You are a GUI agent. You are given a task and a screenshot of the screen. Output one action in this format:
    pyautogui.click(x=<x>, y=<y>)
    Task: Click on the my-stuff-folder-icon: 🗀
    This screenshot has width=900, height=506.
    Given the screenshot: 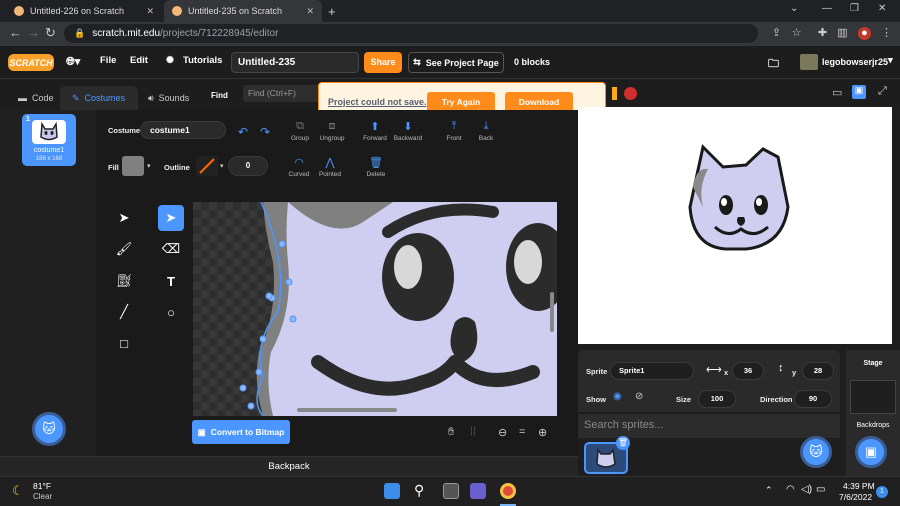 What is the action you would take?
    pyautogui.click(x=773, y=64)
    